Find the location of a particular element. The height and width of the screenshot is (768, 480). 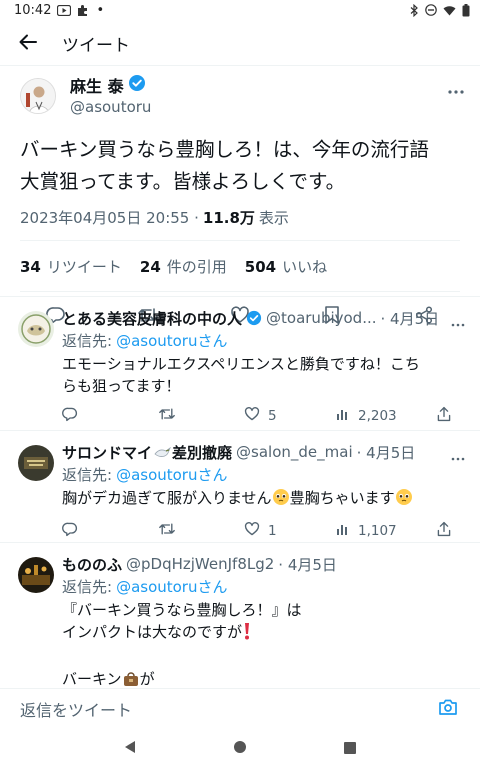

verified-badge-icon is located at coordinates (254, 318).